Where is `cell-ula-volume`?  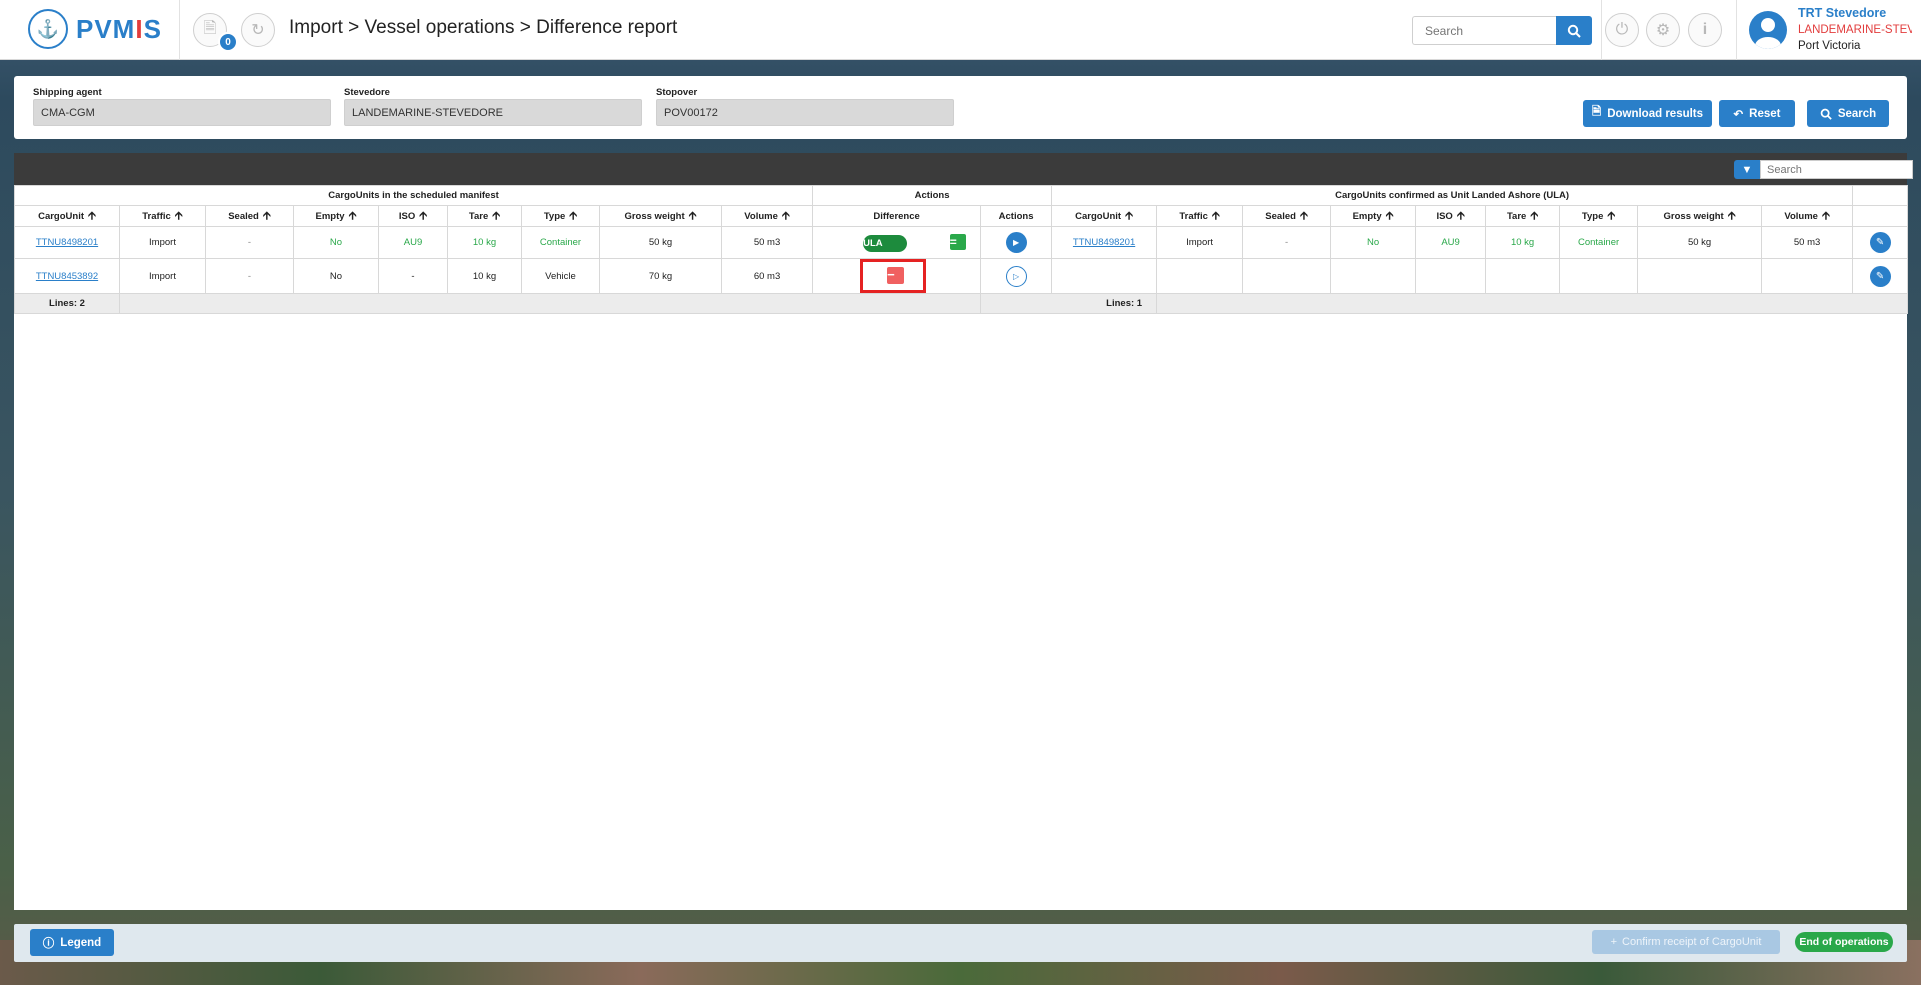 cell-ula-volume is located at coordinates (1807, 276).